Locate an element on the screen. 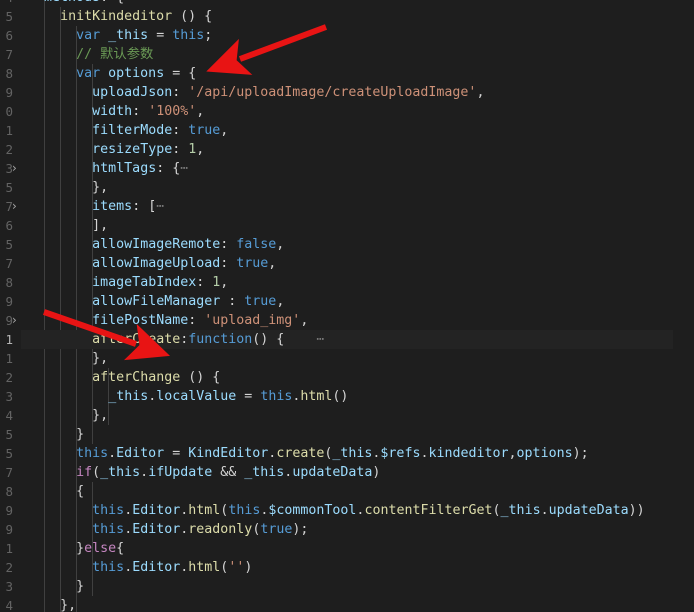 The width and height of the screenshot is (694, 612). code-token-pun: ], is located at coordinates (100, 225).